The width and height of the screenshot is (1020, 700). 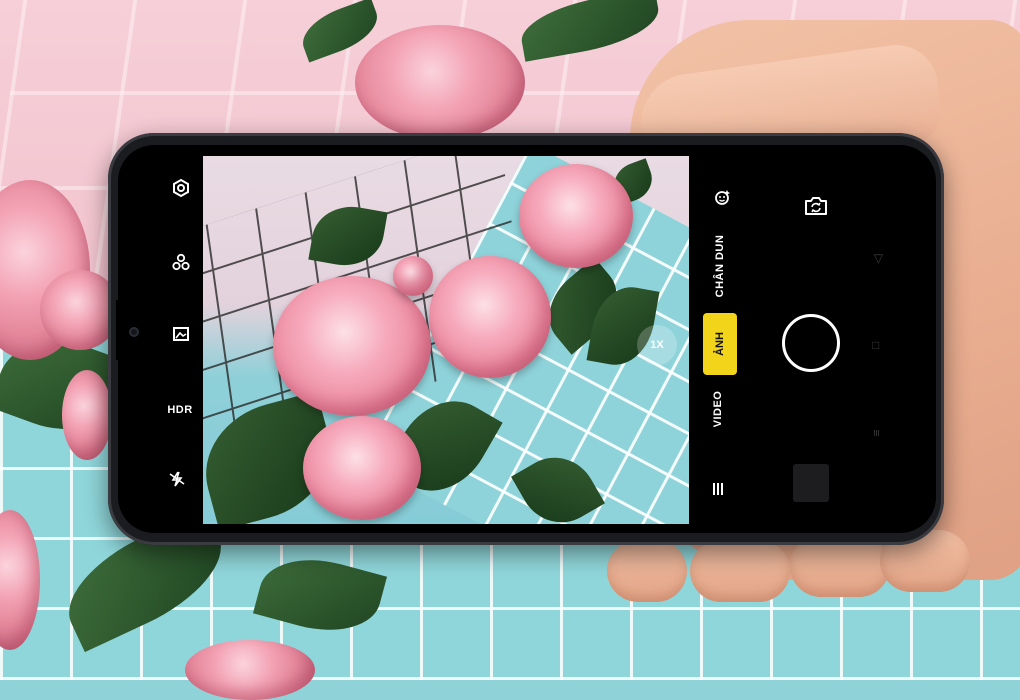 I want to click on hdr-button: HDR, so click(x=180, y=410).